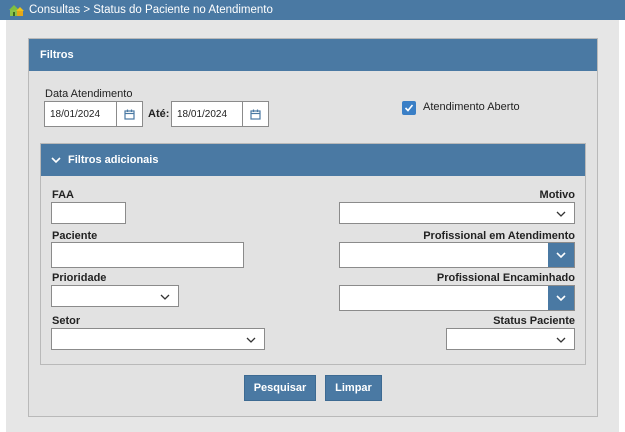  I want to click on check-icon, so click(409, 108).